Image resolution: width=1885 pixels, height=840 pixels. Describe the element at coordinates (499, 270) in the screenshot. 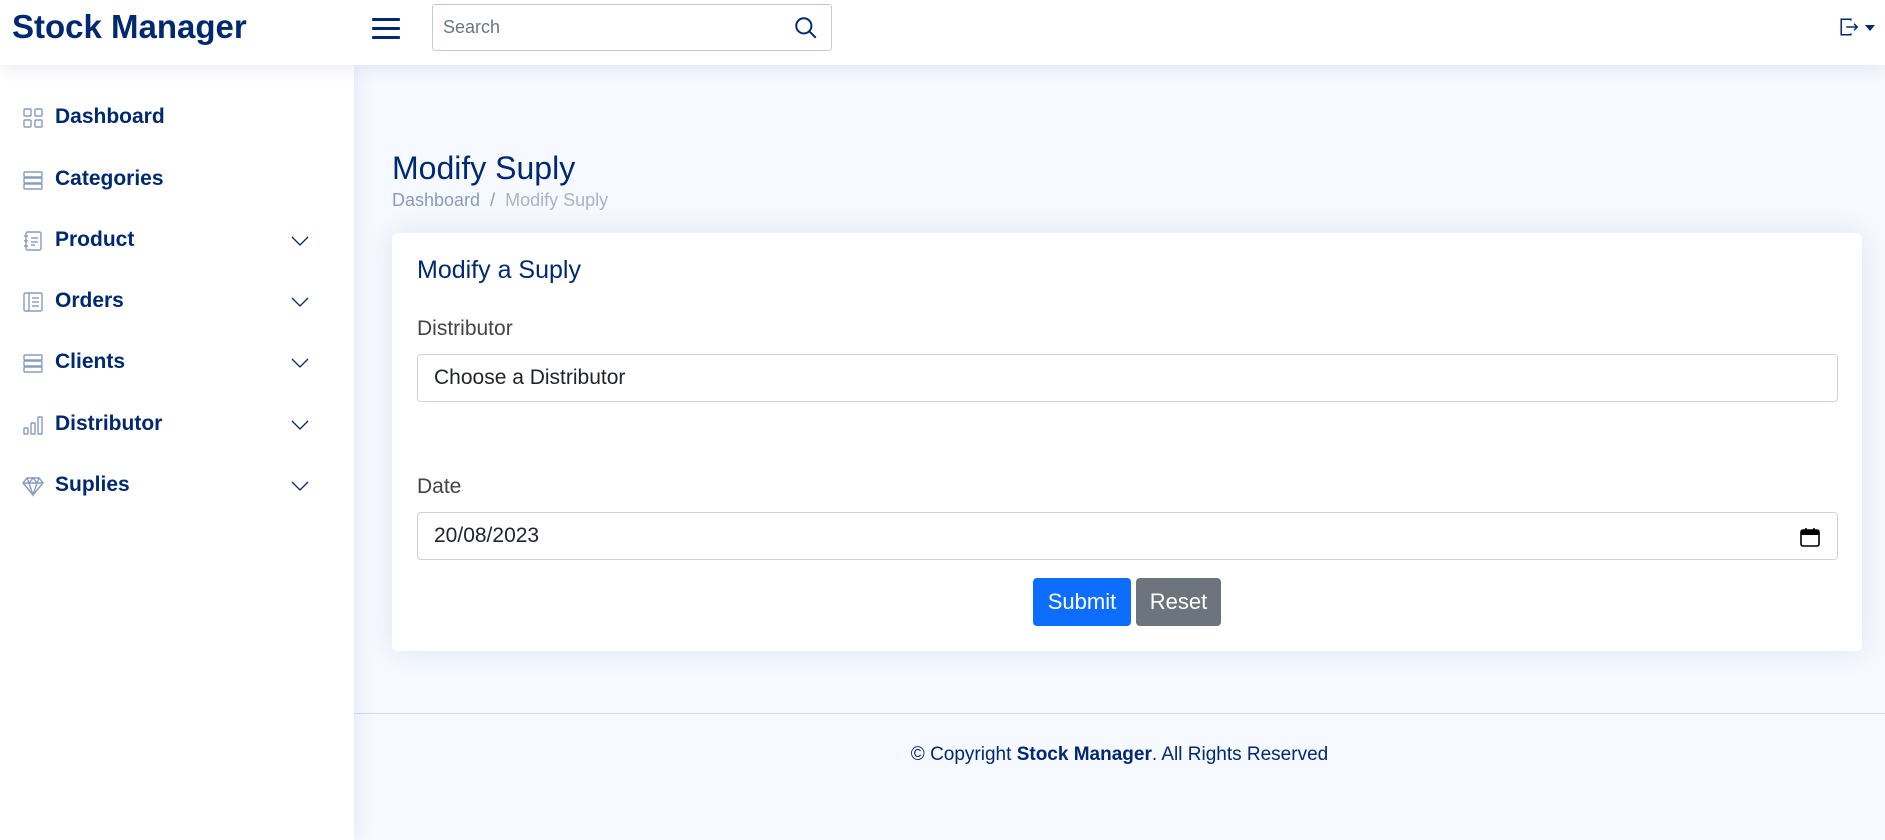

I see `card-title: Modify a Suply` at that location.